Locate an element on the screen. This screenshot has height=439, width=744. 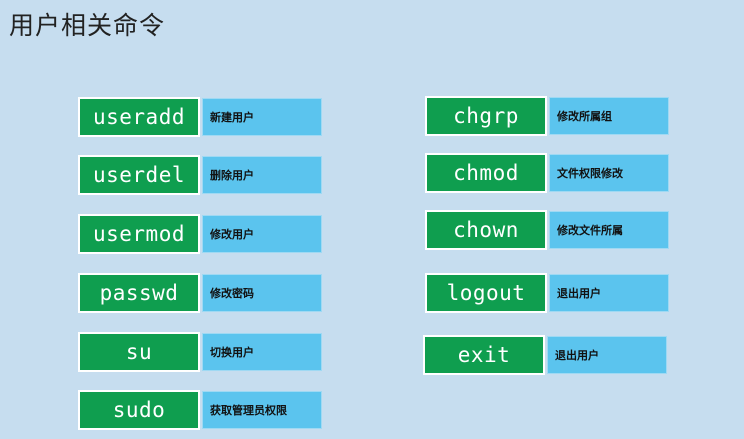
description-passwd: 修改密码 is located at coordinates (262, 293).